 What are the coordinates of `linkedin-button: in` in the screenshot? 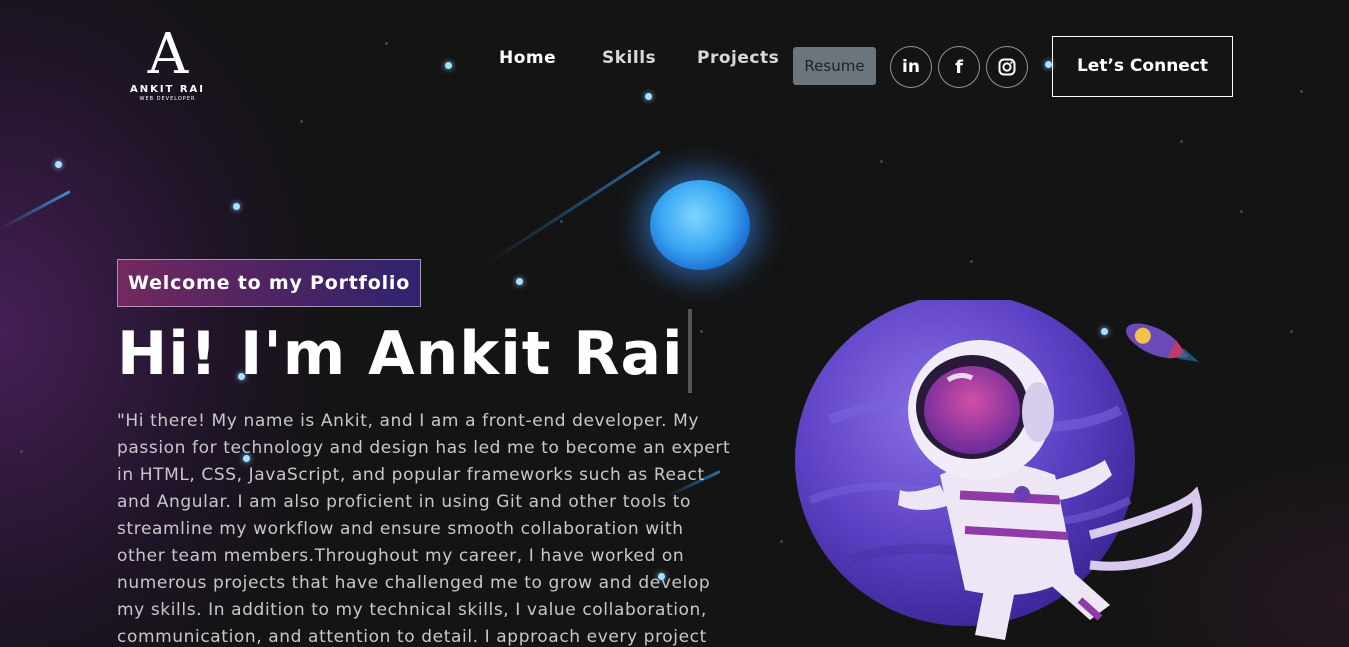 It's located at (911, 67).